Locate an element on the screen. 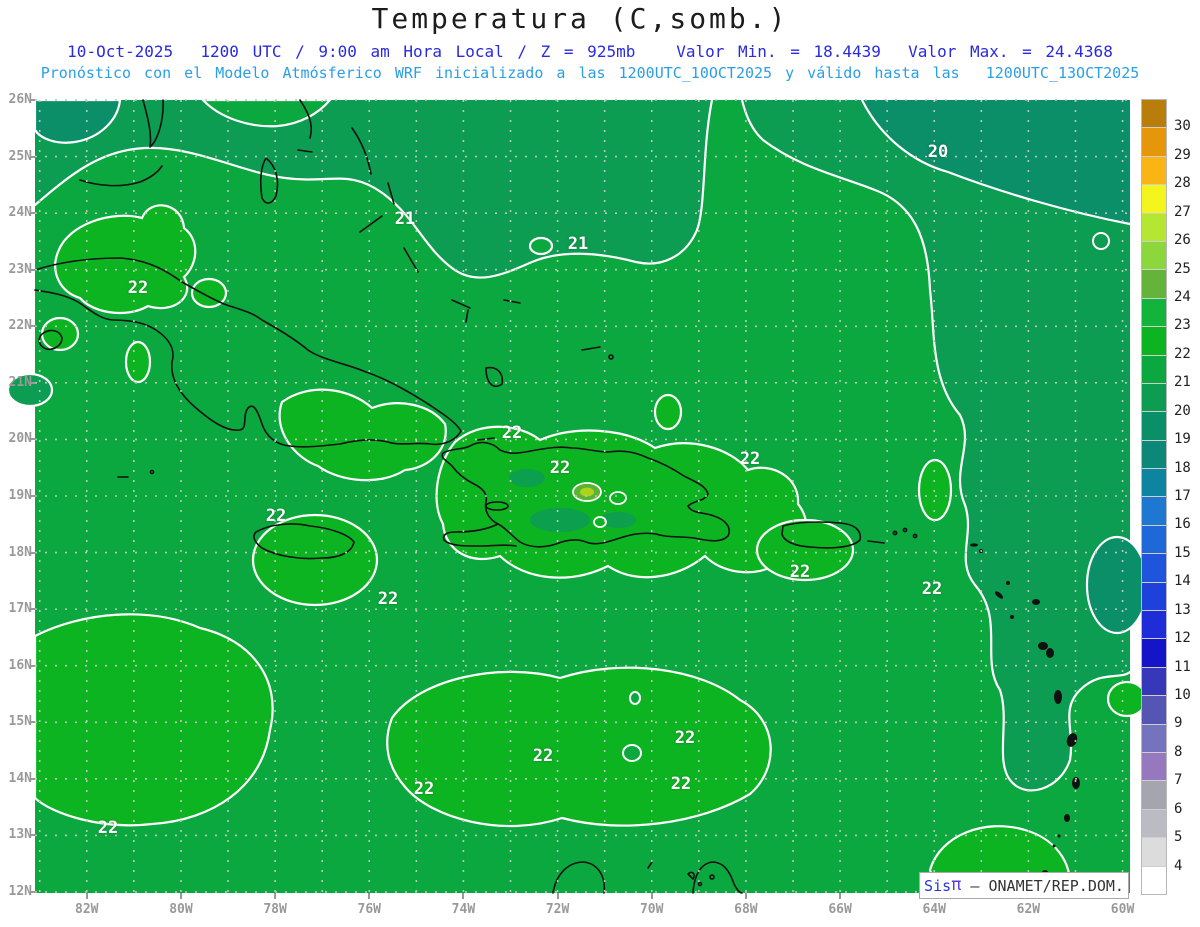 Image resolution: width=1200 pixels, height=927 pixels. colorbar-number: 15 is located at coordinates (1182, 552).